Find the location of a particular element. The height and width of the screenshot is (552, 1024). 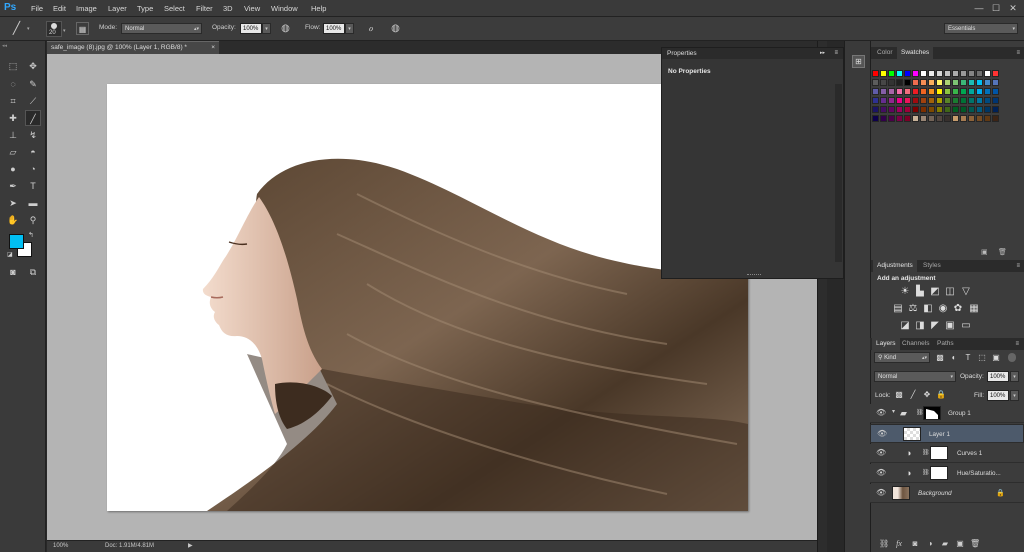

default-colors-icon: ◪ is located at coordinates (10, 254).